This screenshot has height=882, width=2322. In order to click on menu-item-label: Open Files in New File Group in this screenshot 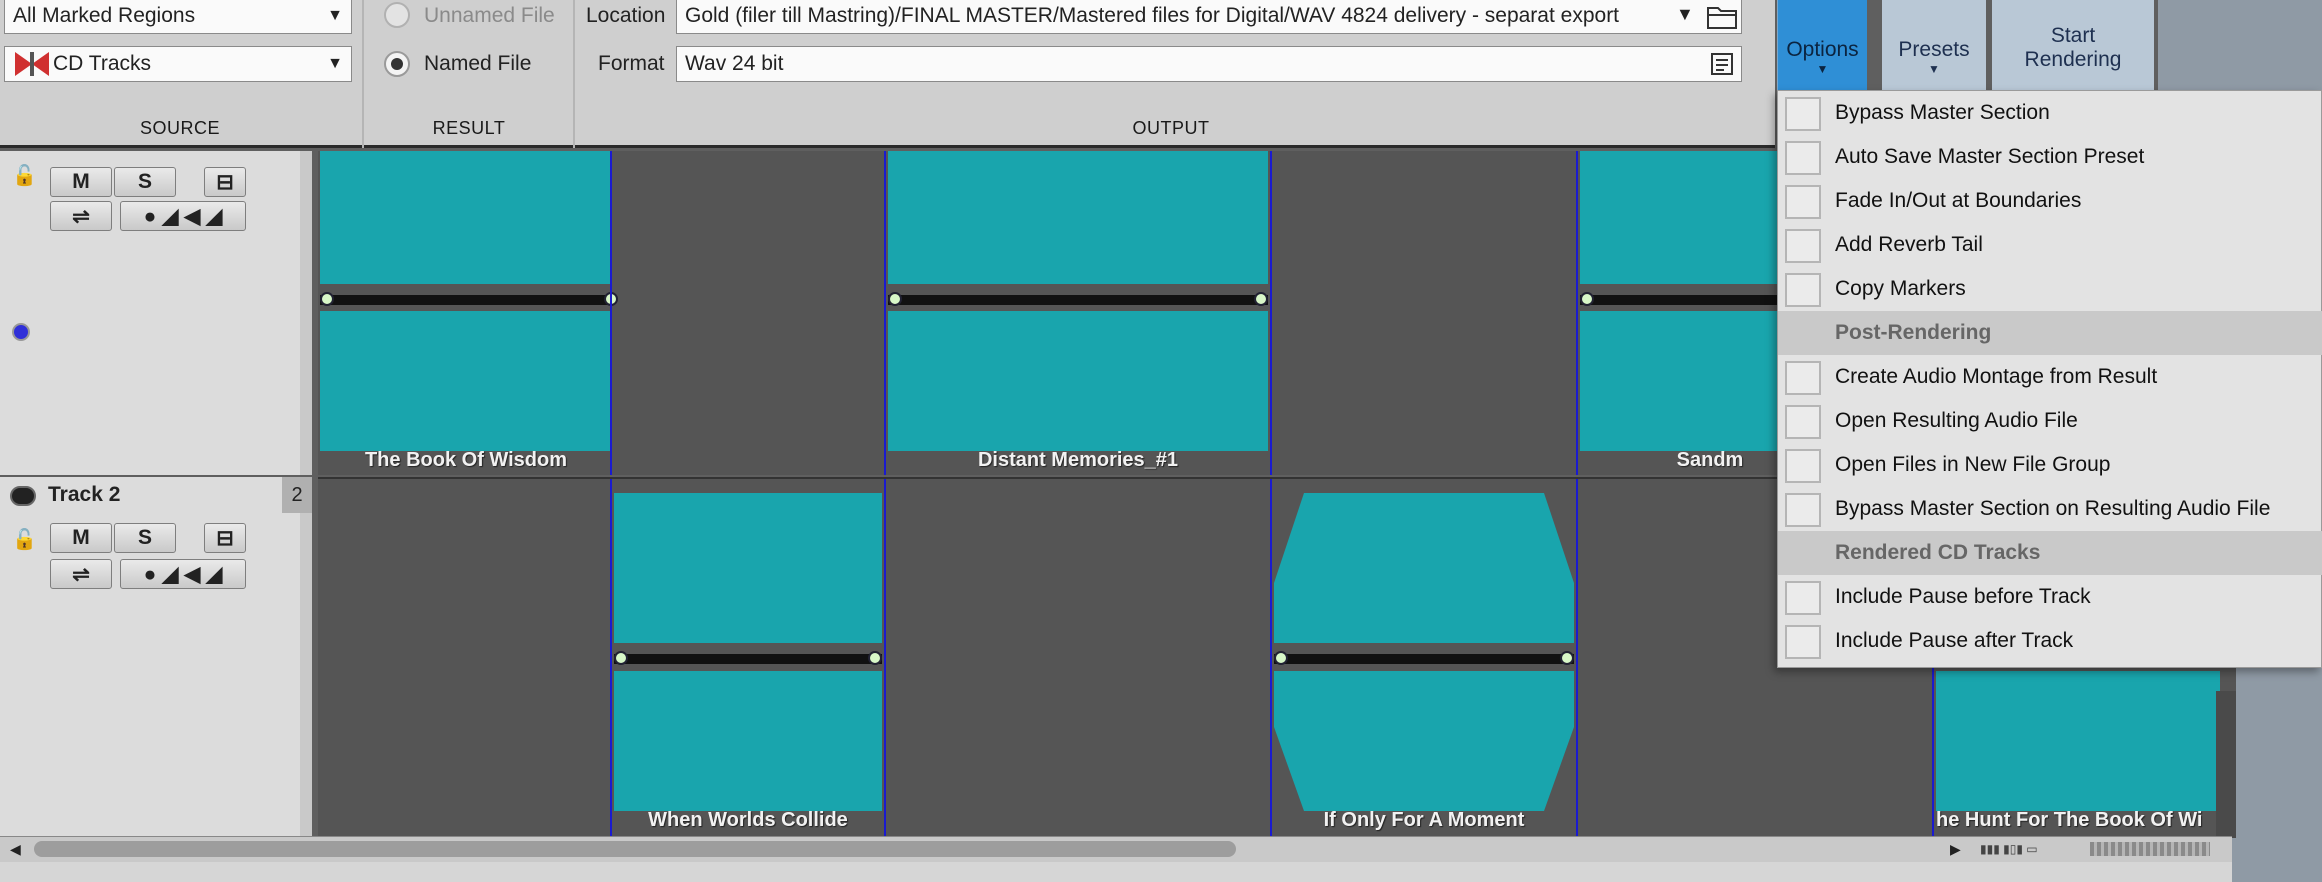, I will do `click(1973, 464)`.